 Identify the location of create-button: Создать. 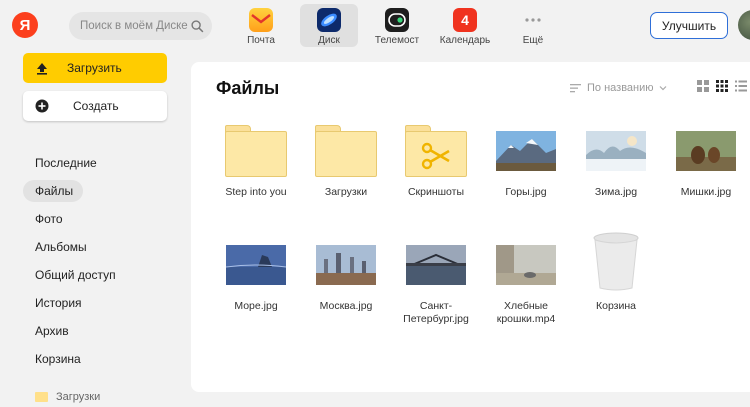
(95, 106).